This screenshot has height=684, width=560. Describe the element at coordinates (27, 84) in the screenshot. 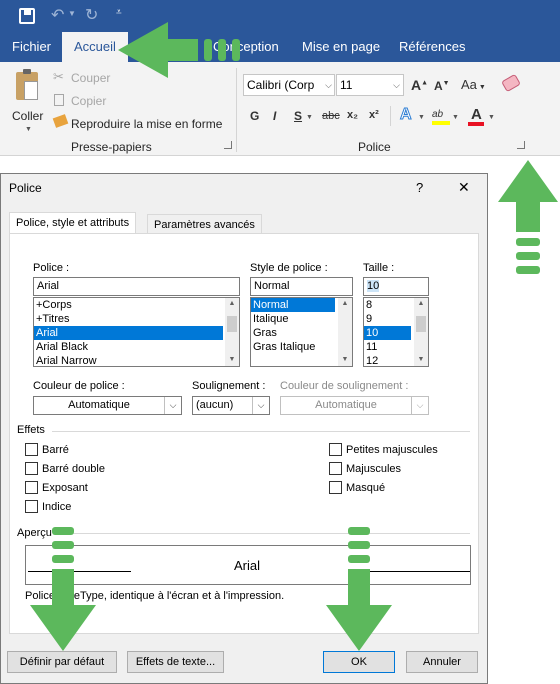

I see `clipboard-icon` at that location.